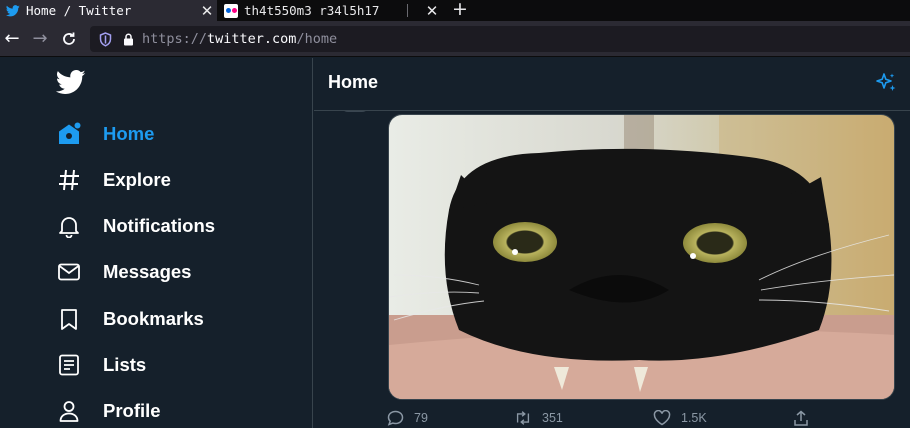  I want to click on home-icon, so click(69, 134).